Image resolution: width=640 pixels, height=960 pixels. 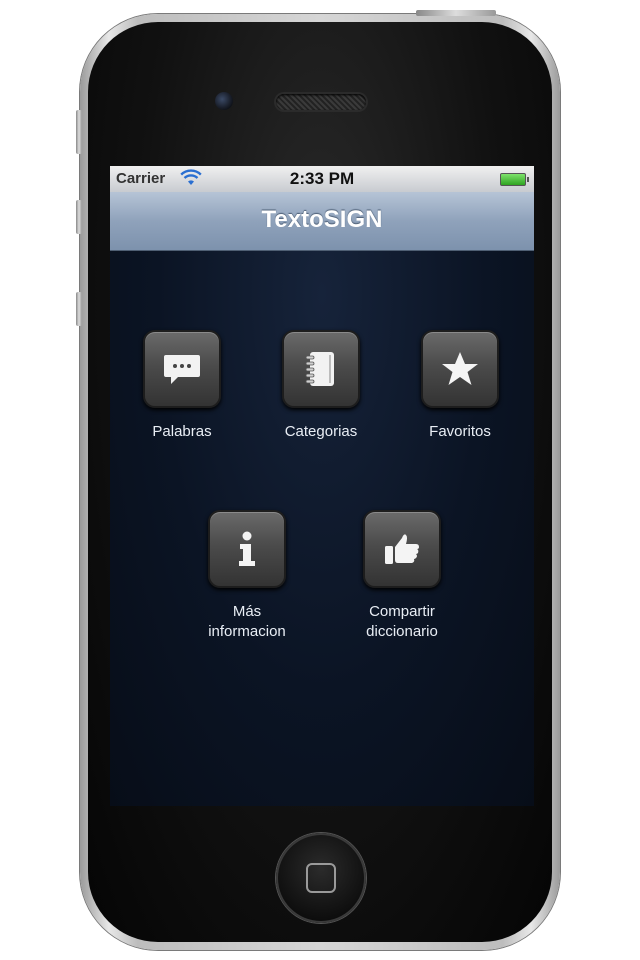 What do you see at coordinates (321, 102) in the screenshot?
I see `earpiece-speaker` at bounding box center [321, 102].